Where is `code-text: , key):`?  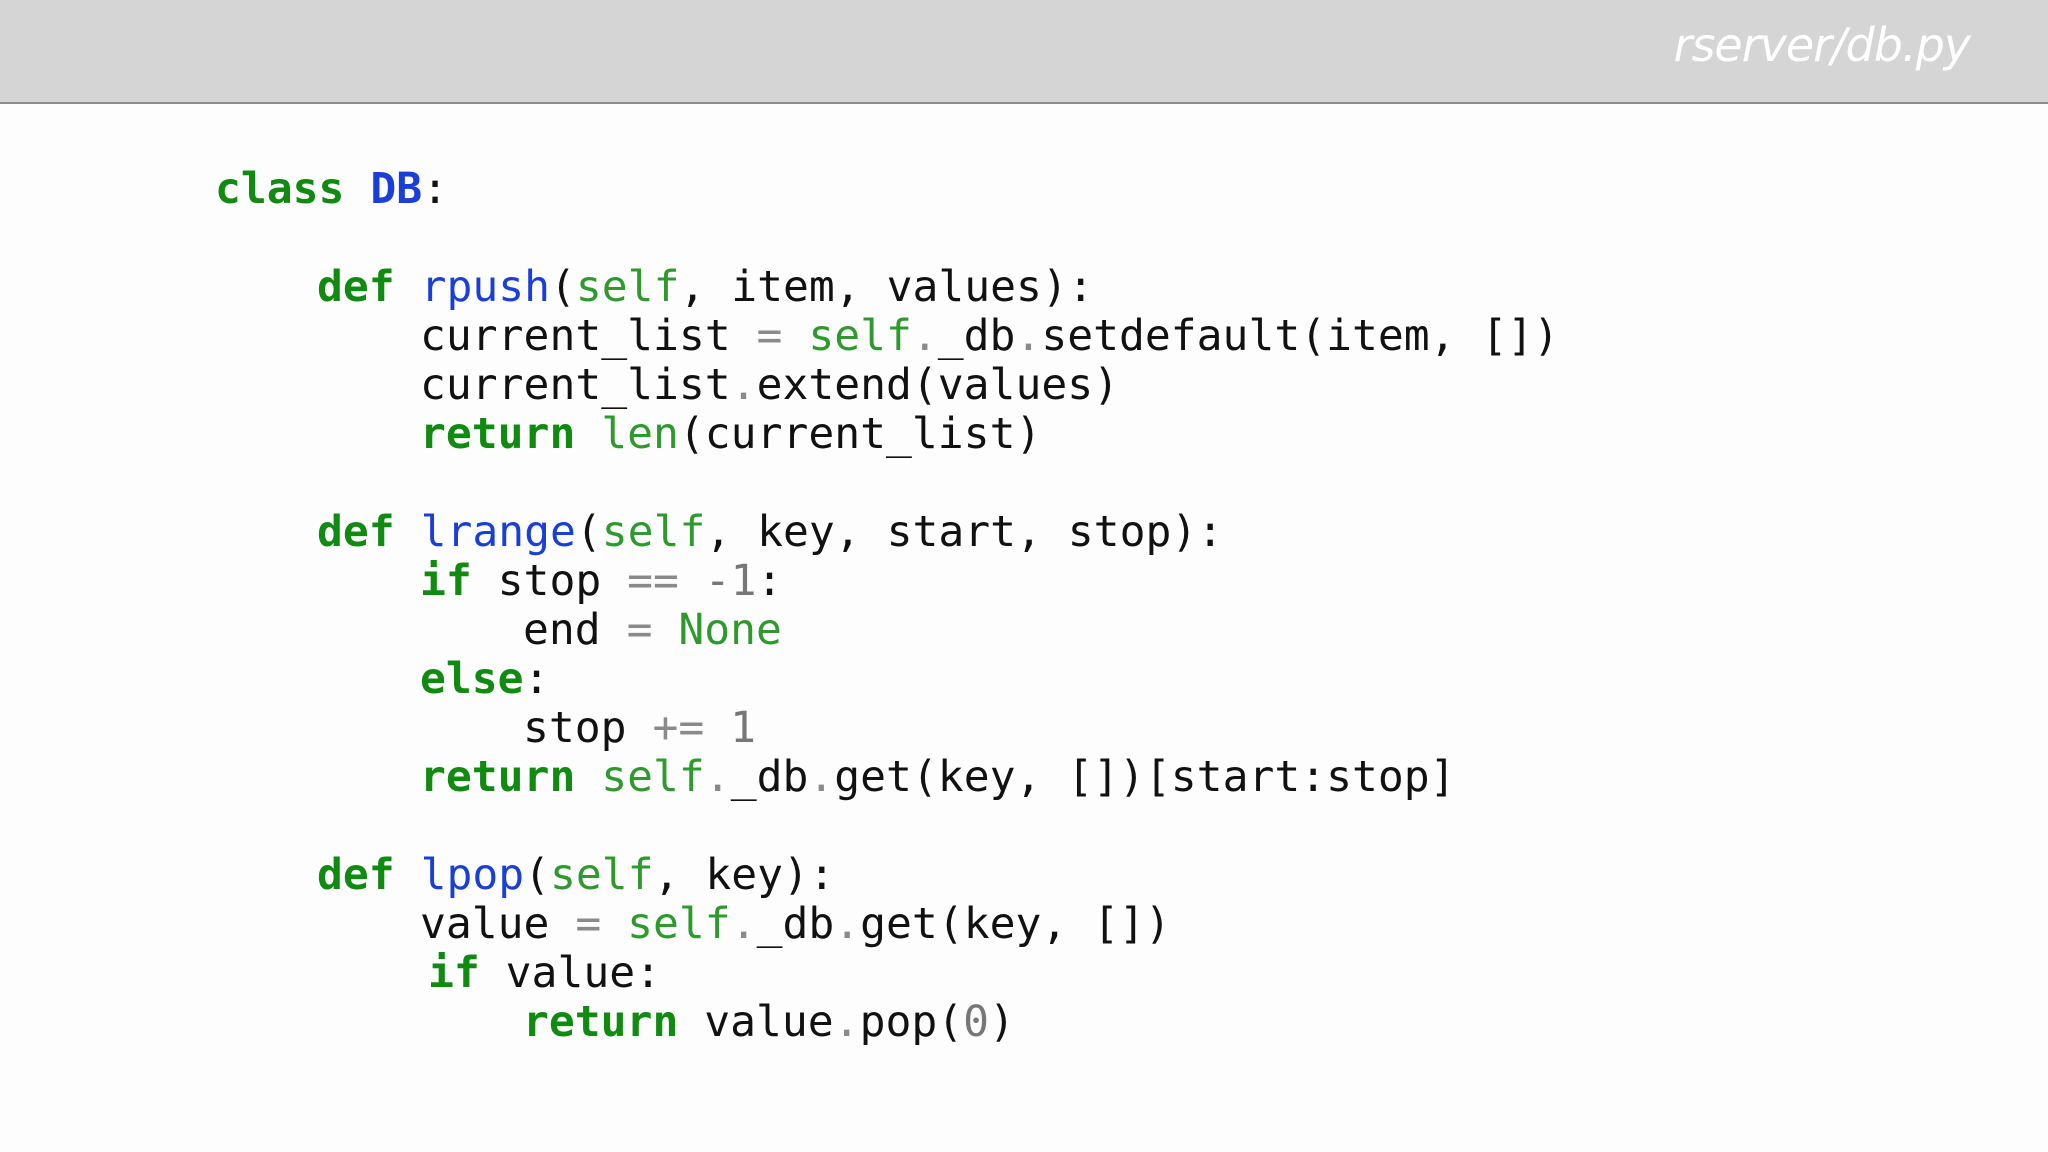 code-text: , key): is located at coordinates (744, 875).